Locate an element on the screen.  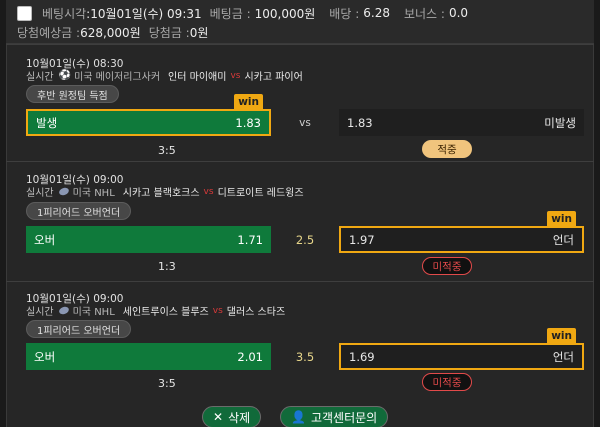
away-team: 댈러스 스타즈 is located at coordinates (256, 312).